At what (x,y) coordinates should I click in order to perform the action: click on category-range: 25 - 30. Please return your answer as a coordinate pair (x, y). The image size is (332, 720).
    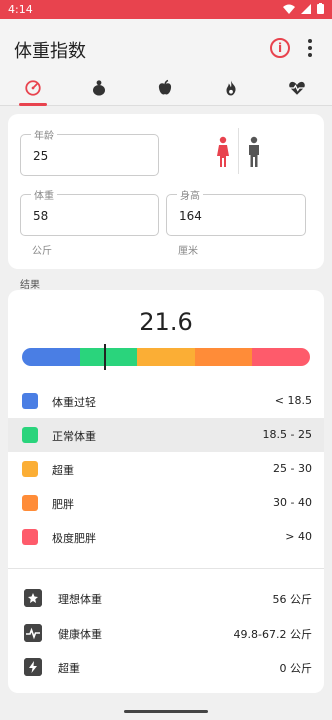
    Looking at the image, I should click on (292, 468).